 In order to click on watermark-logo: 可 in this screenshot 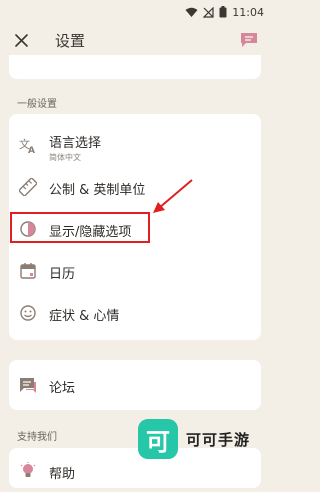, I will do `click(158, 439)`.